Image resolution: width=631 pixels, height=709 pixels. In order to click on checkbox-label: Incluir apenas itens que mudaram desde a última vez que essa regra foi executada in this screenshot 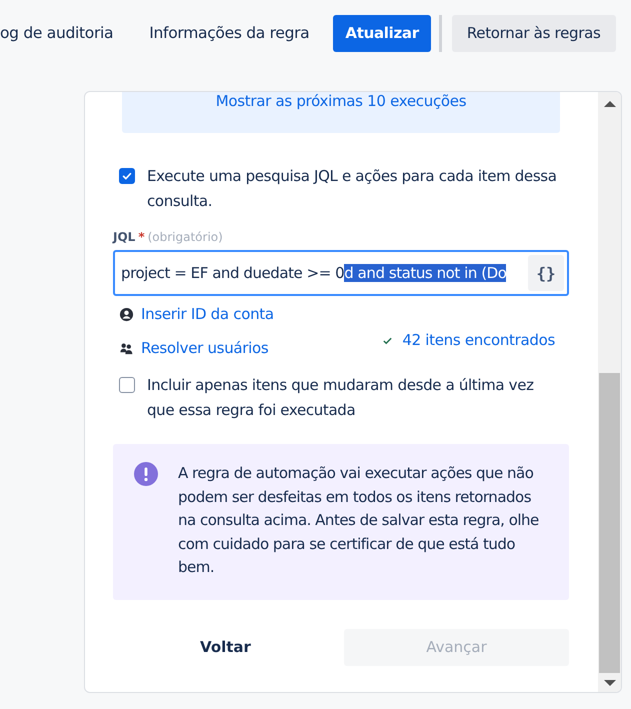, I will do `click(341, 398)`.